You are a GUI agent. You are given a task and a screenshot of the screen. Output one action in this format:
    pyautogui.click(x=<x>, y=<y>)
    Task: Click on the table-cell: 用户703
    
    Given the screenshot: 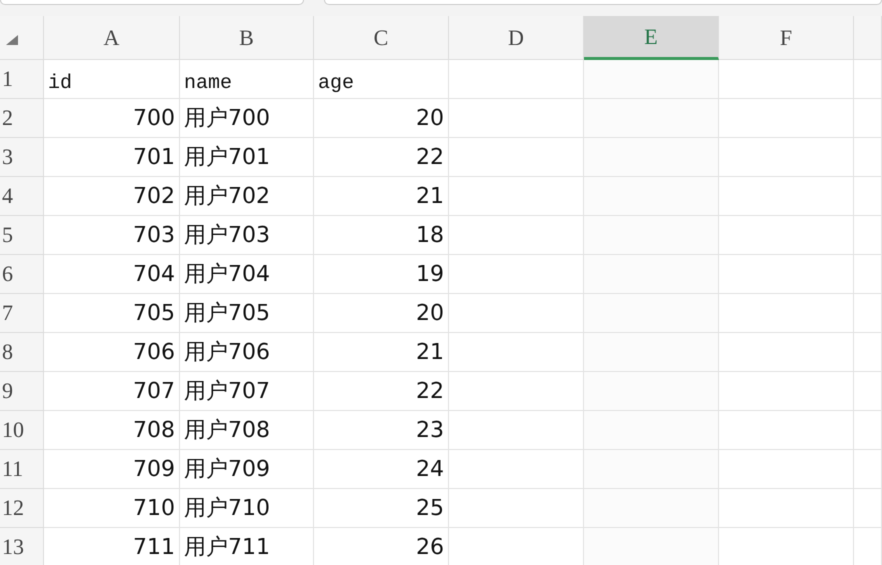 What is the action you would take?
    pyautogui.click(x=247, y=235)
    